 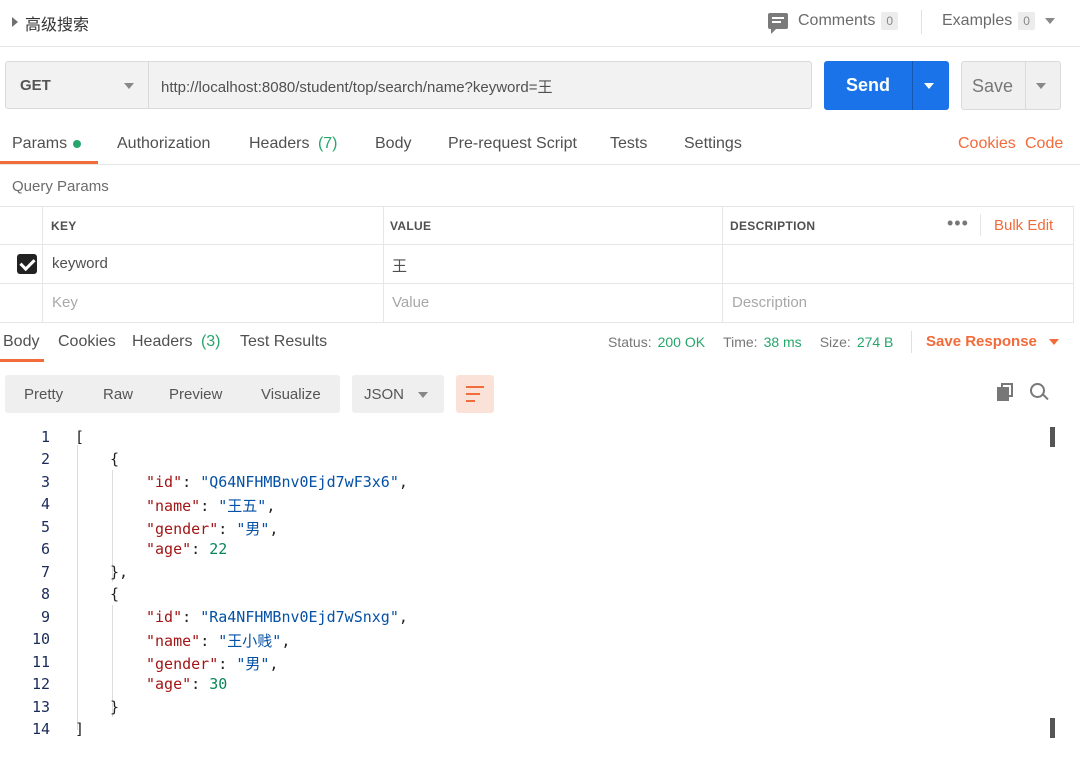 What do you see at coordinates (45, 617) in the screenshot?
I see `line-number: 9` at bounding box center [45, 617].